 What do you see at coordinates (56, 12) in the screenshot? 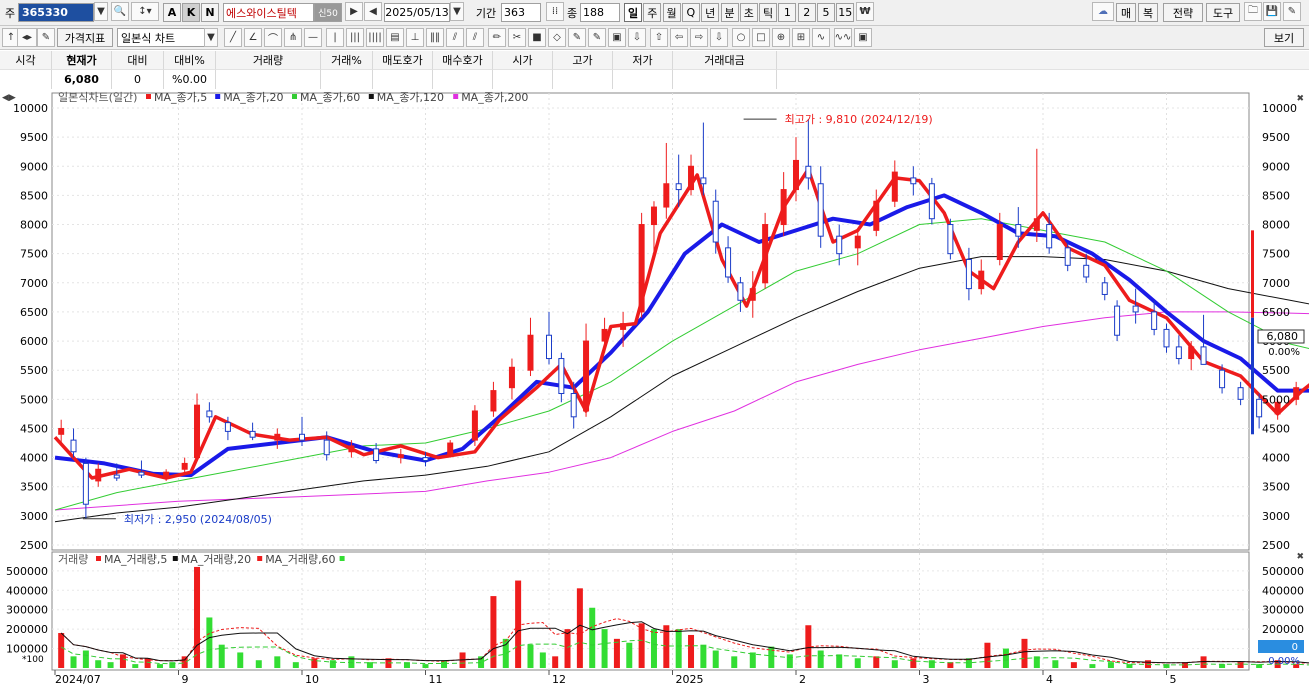
I see `stock-code-input: 365330` at bounding box center [56, 12].